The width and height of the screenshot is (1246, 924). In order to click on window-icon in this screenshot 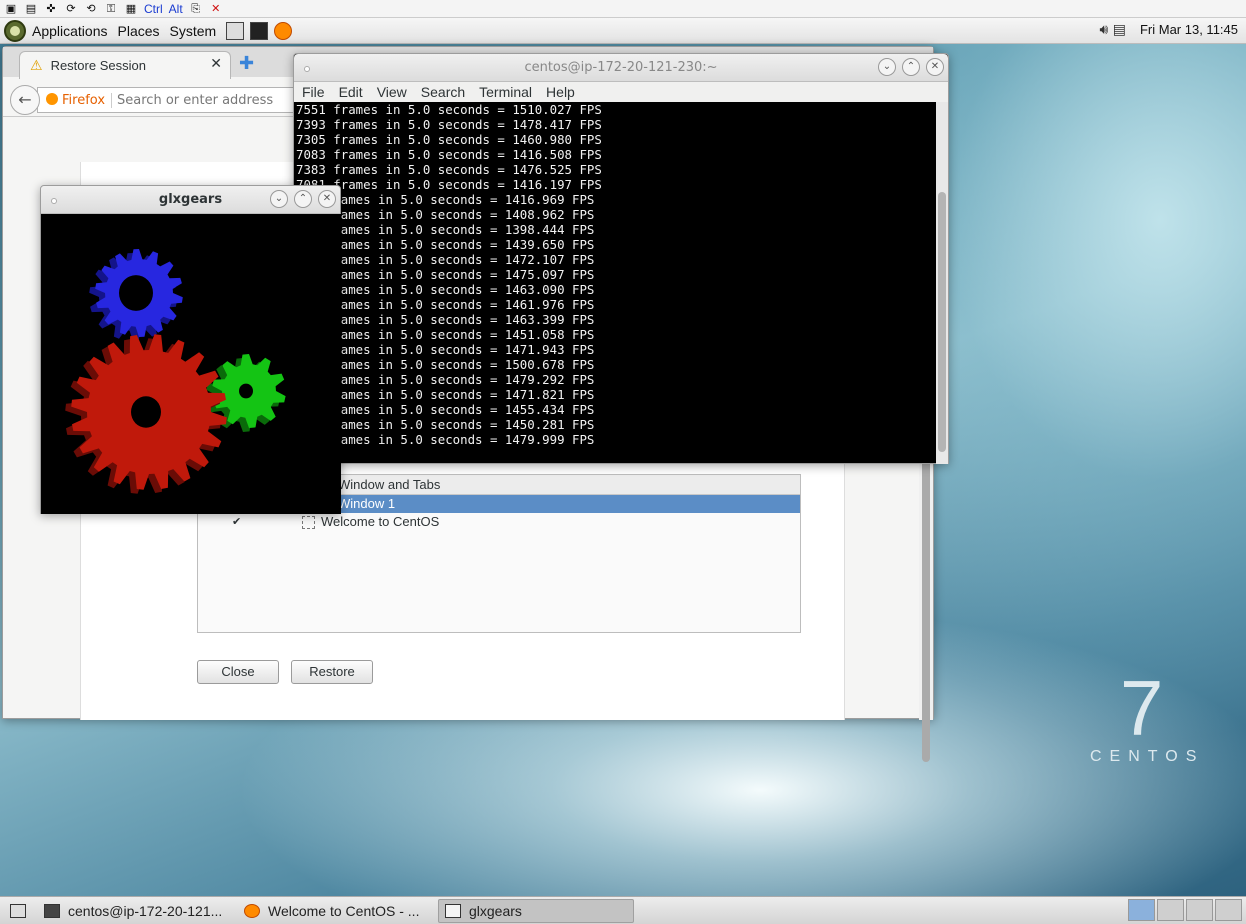, I will do `click(453, 910)`.